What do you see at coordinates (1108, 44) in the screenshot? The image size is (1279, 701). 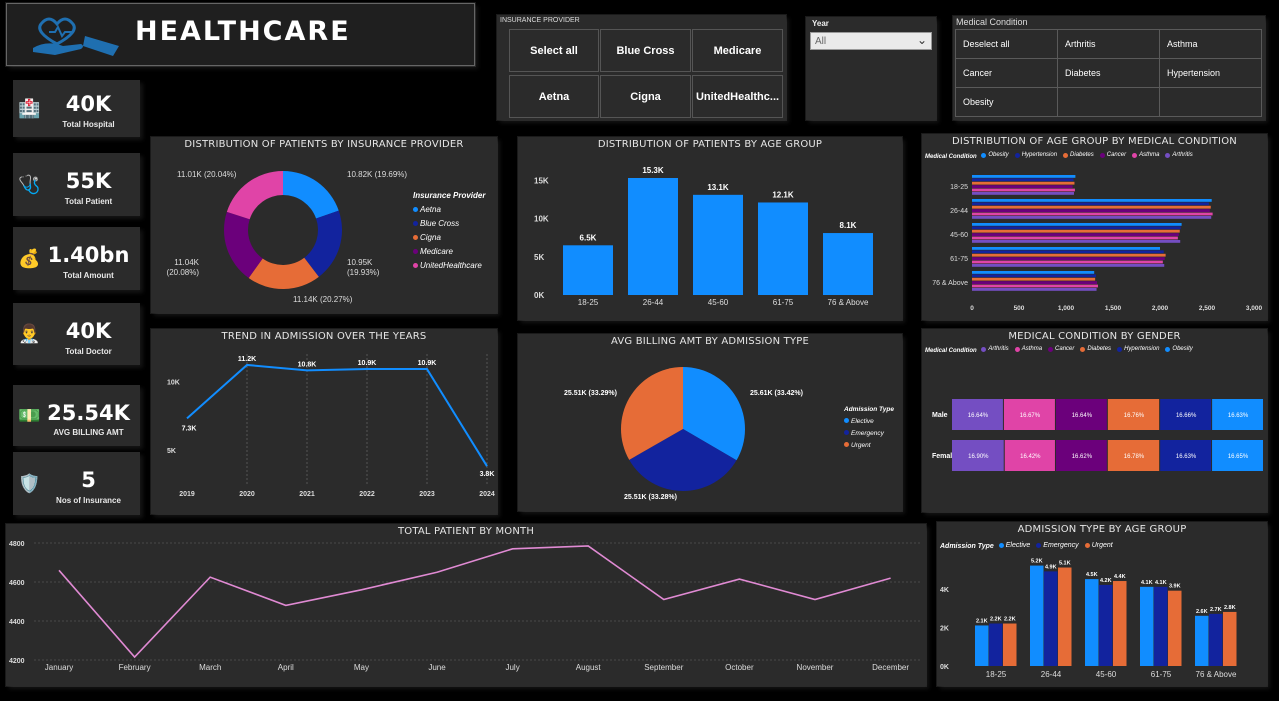 I see `condition-option-arthritis: Arthritis` at bounding box center [1108, 44].